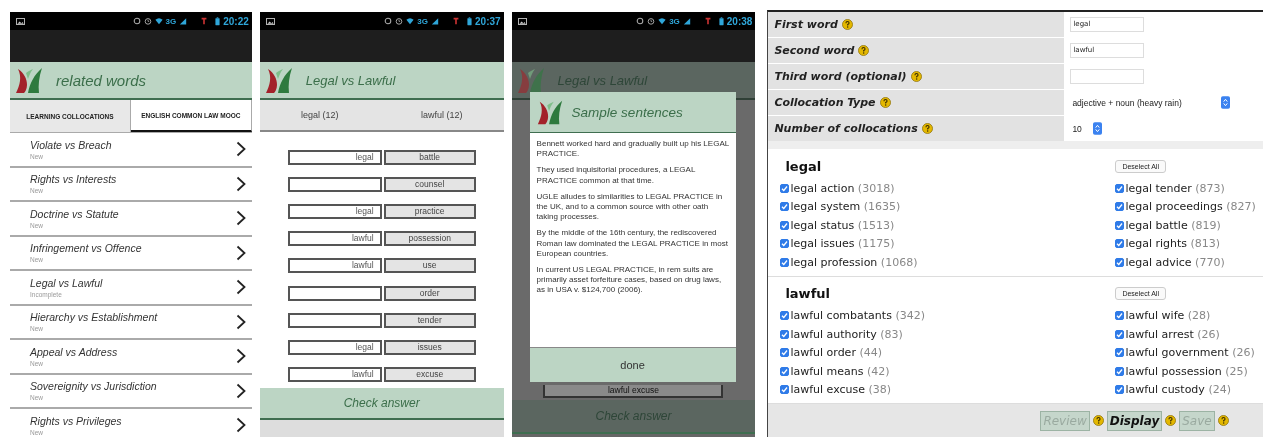 This screenshot has width=1263, height=437. Describe the element at coordinates (74, 351) in the screenshot. I see `item-title: Appeal vs Address` at that location.